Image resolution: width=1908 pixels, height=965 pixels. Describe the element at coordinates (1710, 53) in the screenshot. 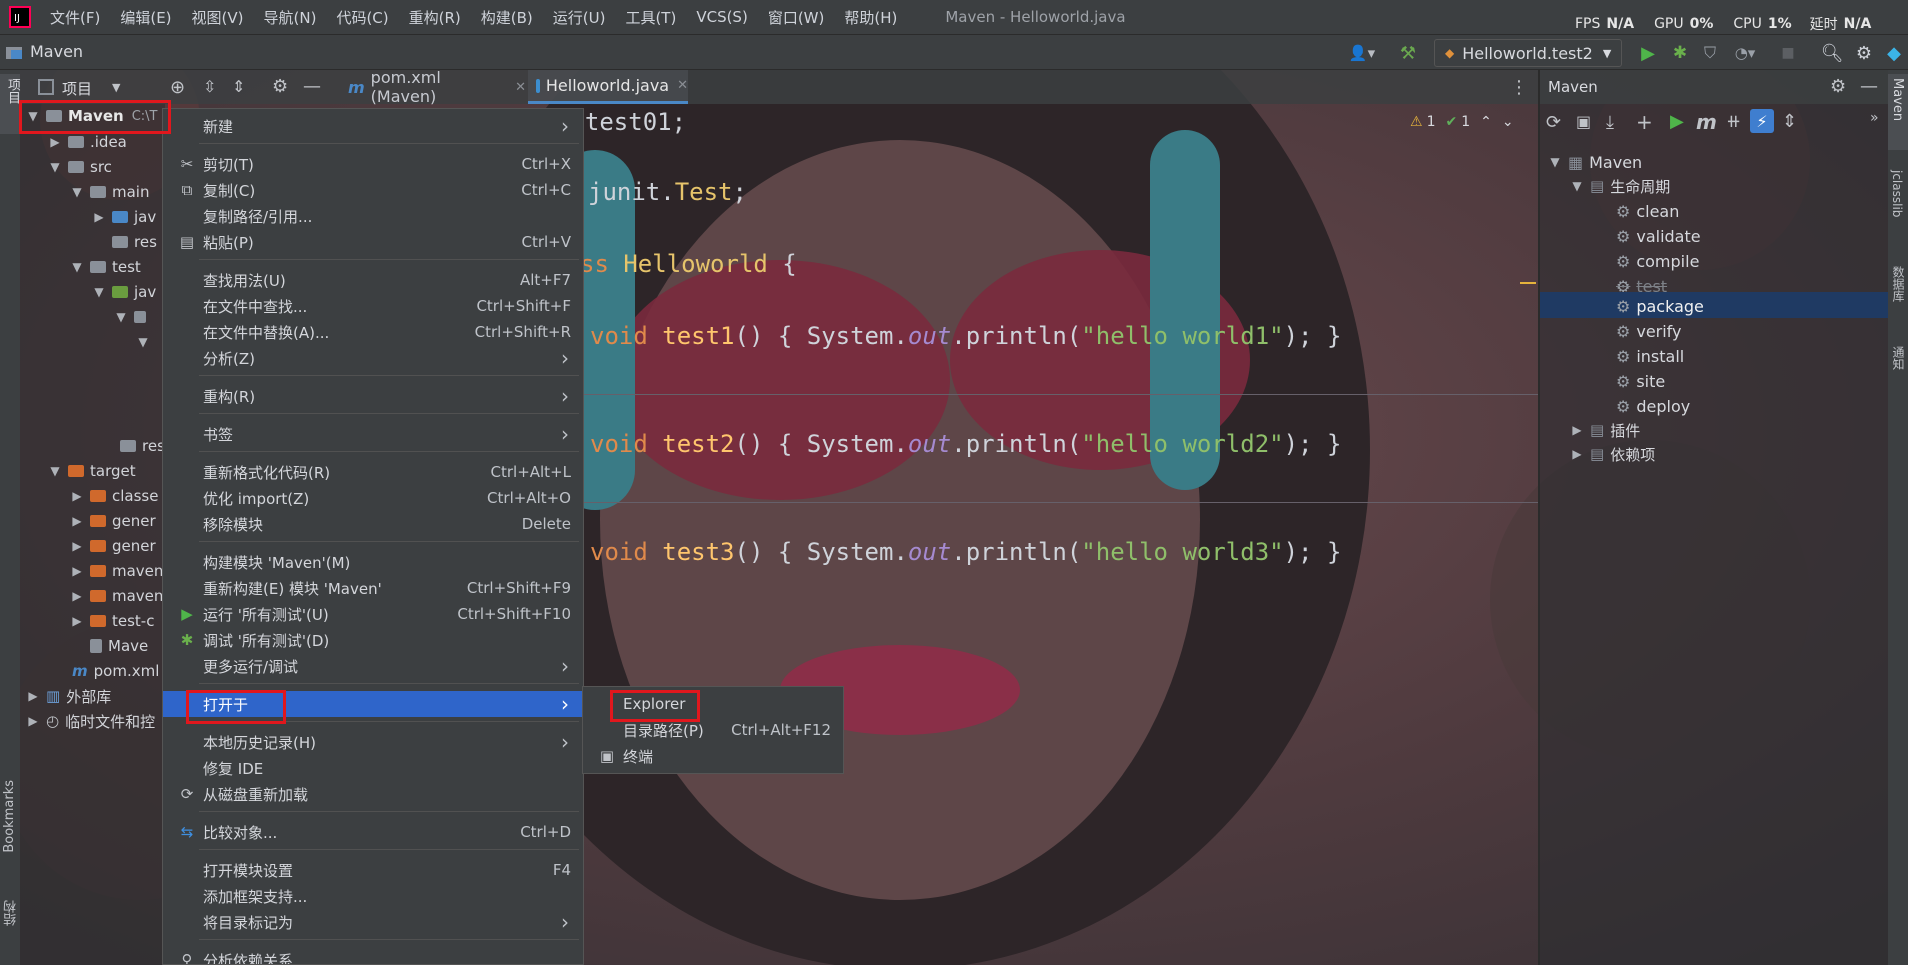

I see `coverage-icon: ⛉` at that location.